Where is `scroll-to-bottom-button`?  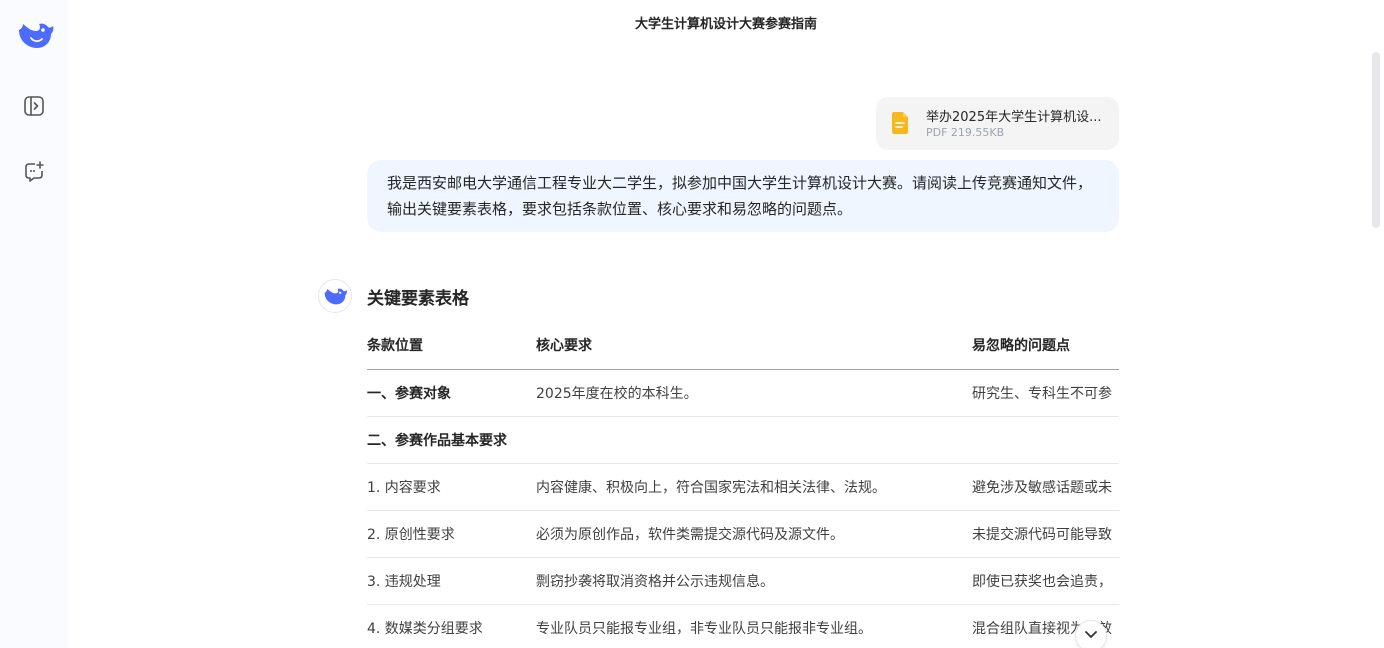 scroll-to-bottom-button is located at coordinates (1091, 634).